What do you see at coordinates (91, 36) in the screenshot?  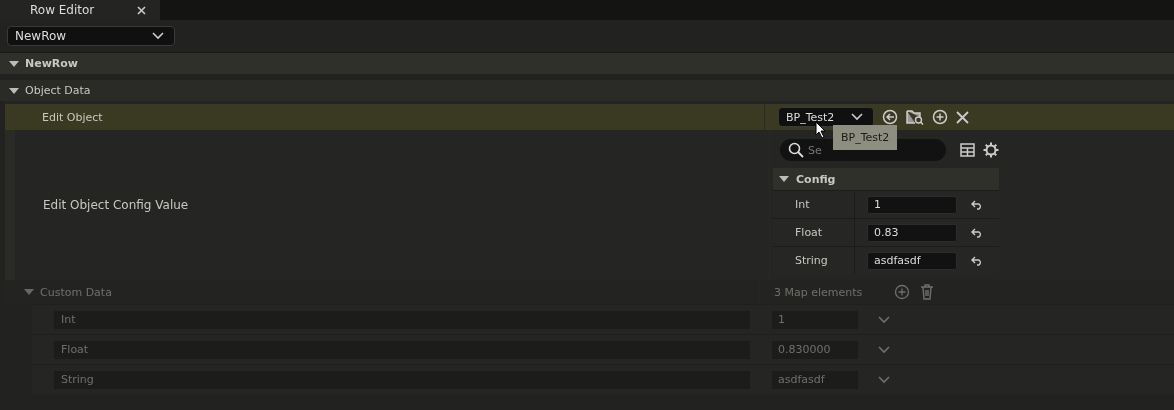 I see `row-dropdown: NewRow` at bounding box center [91, 36].